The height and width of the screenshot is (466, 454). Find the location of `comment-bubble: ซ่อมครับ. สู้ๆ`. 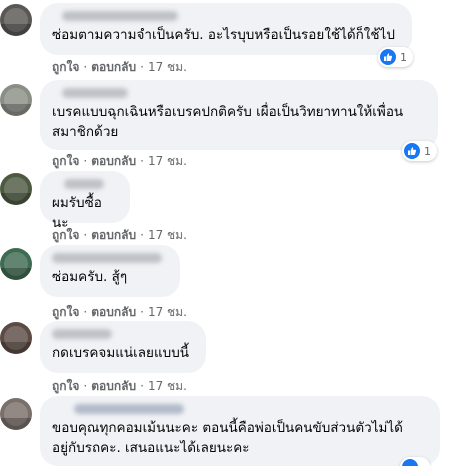

comment-bubble: ซ่อมครับ. สู้ๆ is located at coordinates (110, 271).